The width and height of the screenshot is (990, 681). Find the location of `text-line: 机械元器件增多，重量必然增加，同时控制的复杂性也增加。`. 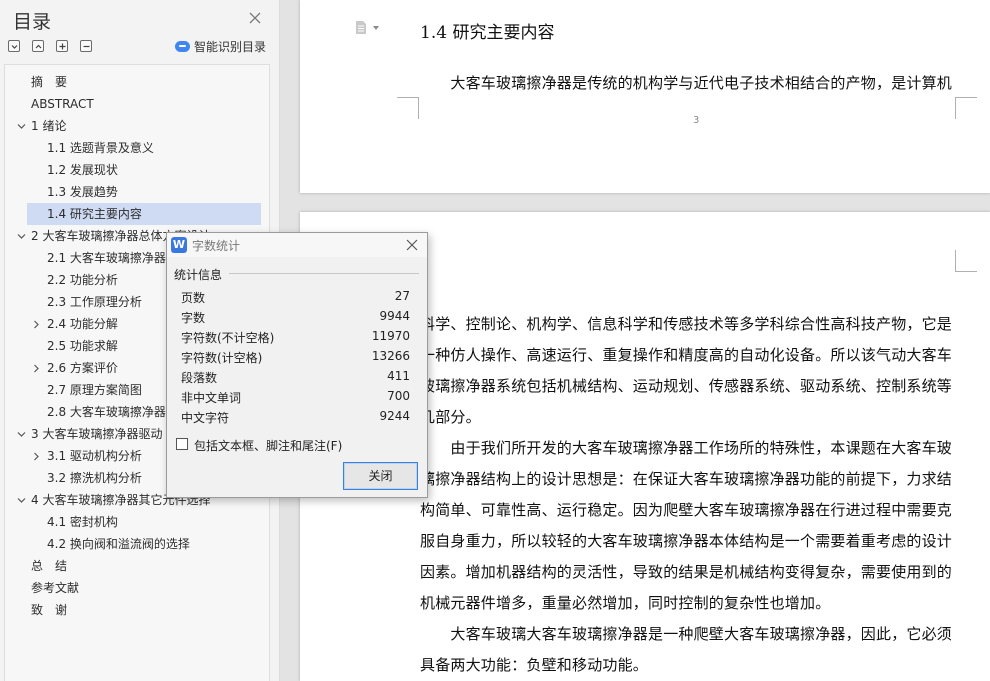

text-line: 机械元器件增多，重量必然增加，同时控制的复杂性也增加。 is located at coordinates (625, 603).